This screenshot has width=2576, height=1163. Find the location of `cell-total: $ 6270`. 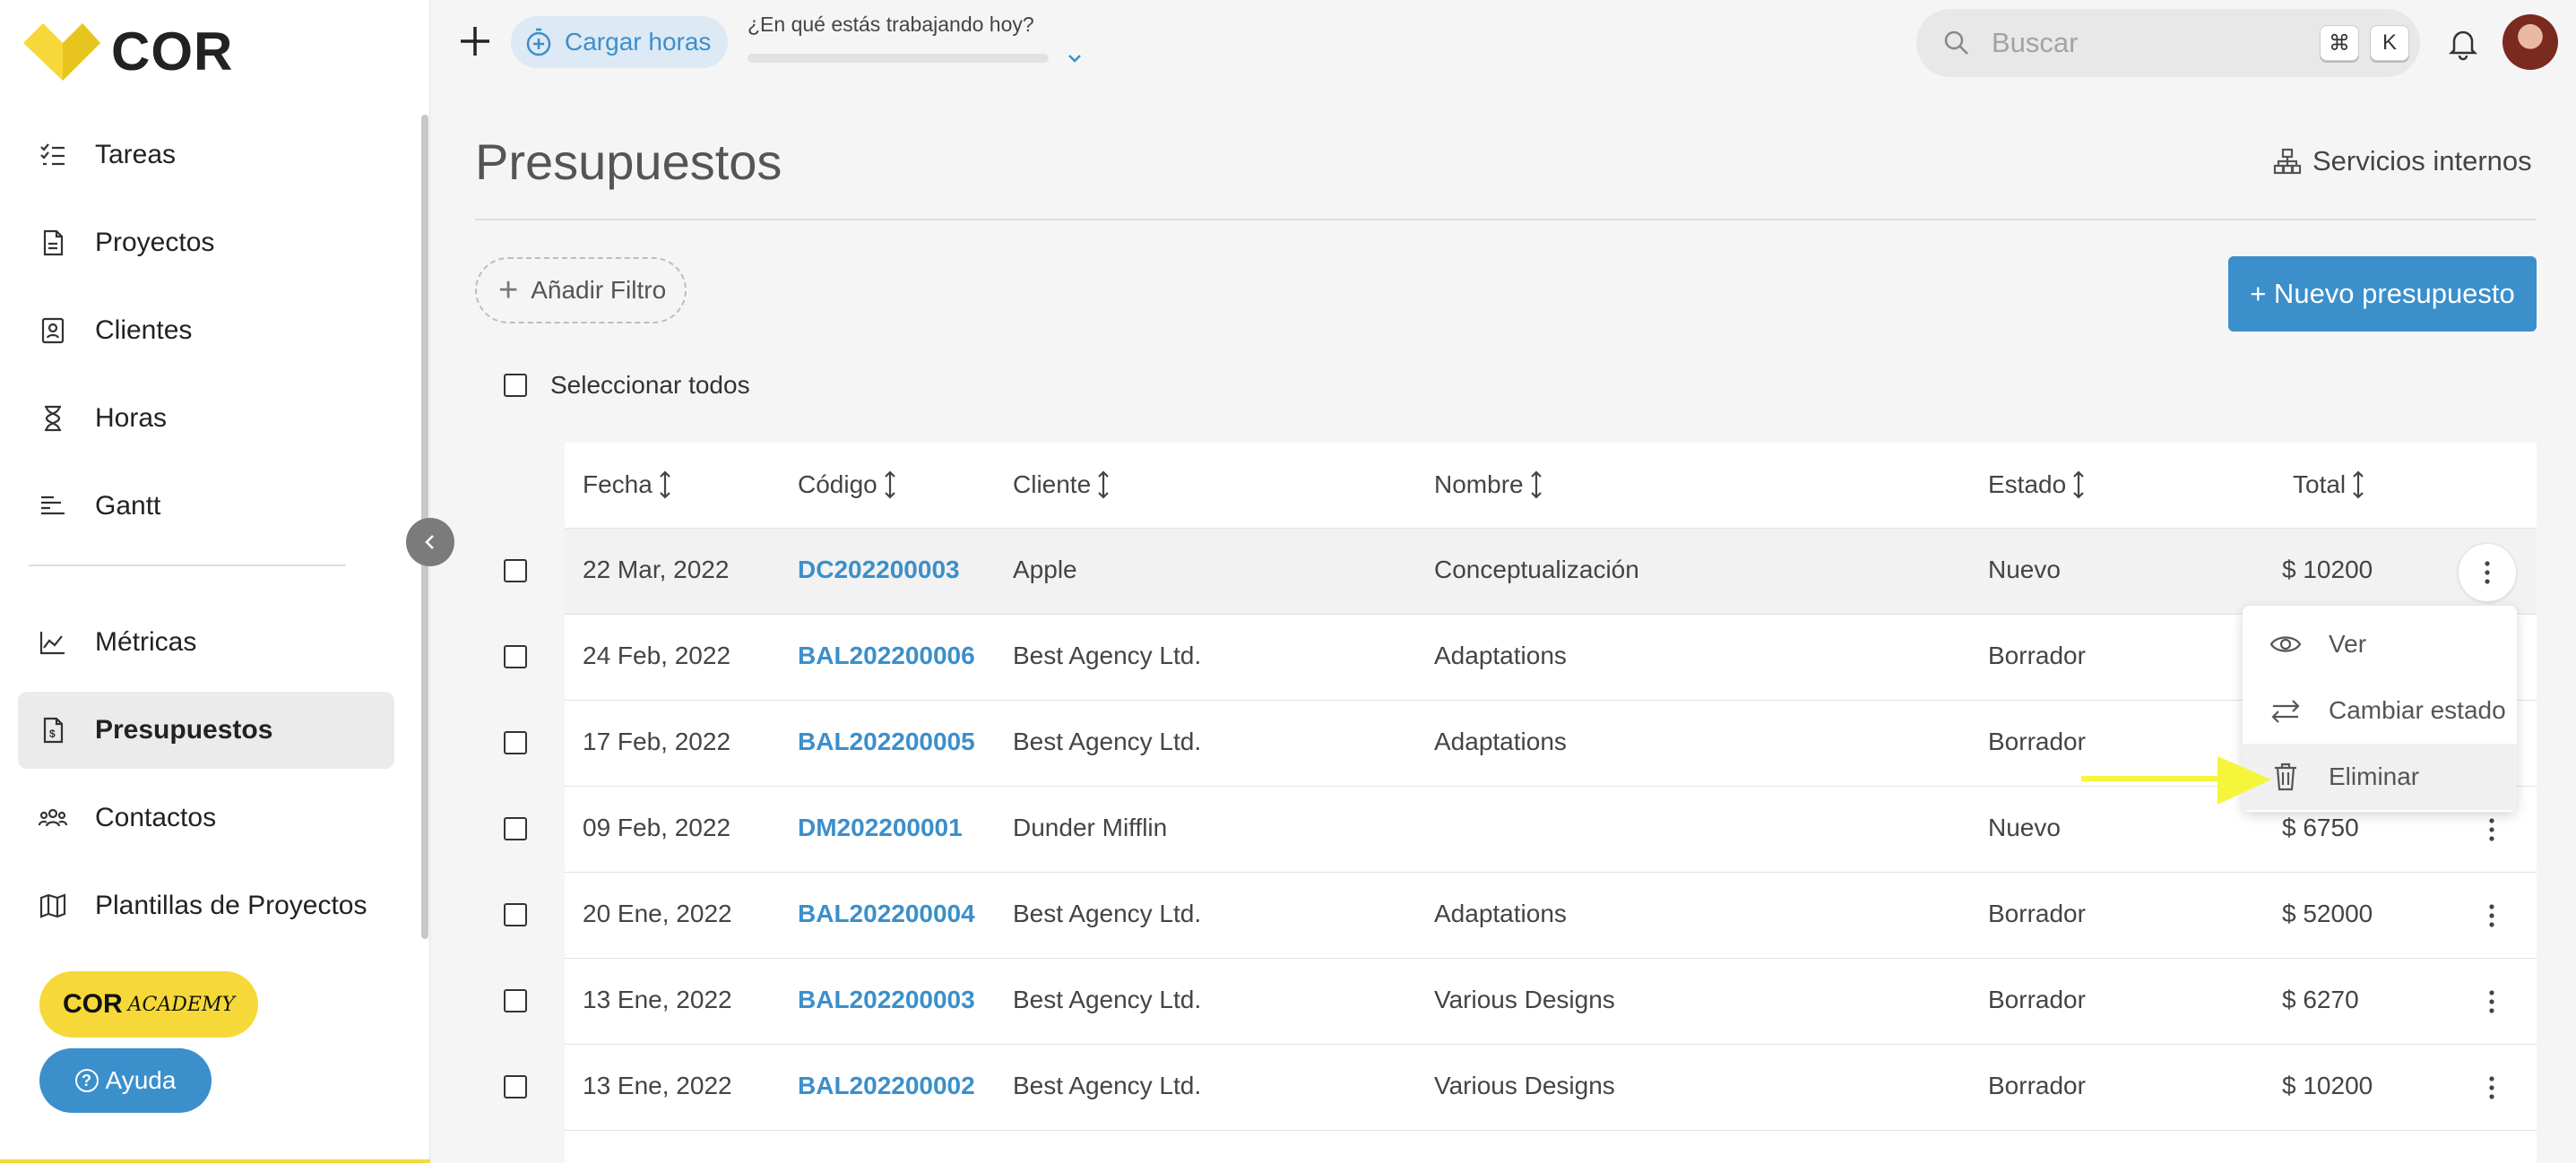

cell-total: $ 6270 is located at coordinates (2320, 999).